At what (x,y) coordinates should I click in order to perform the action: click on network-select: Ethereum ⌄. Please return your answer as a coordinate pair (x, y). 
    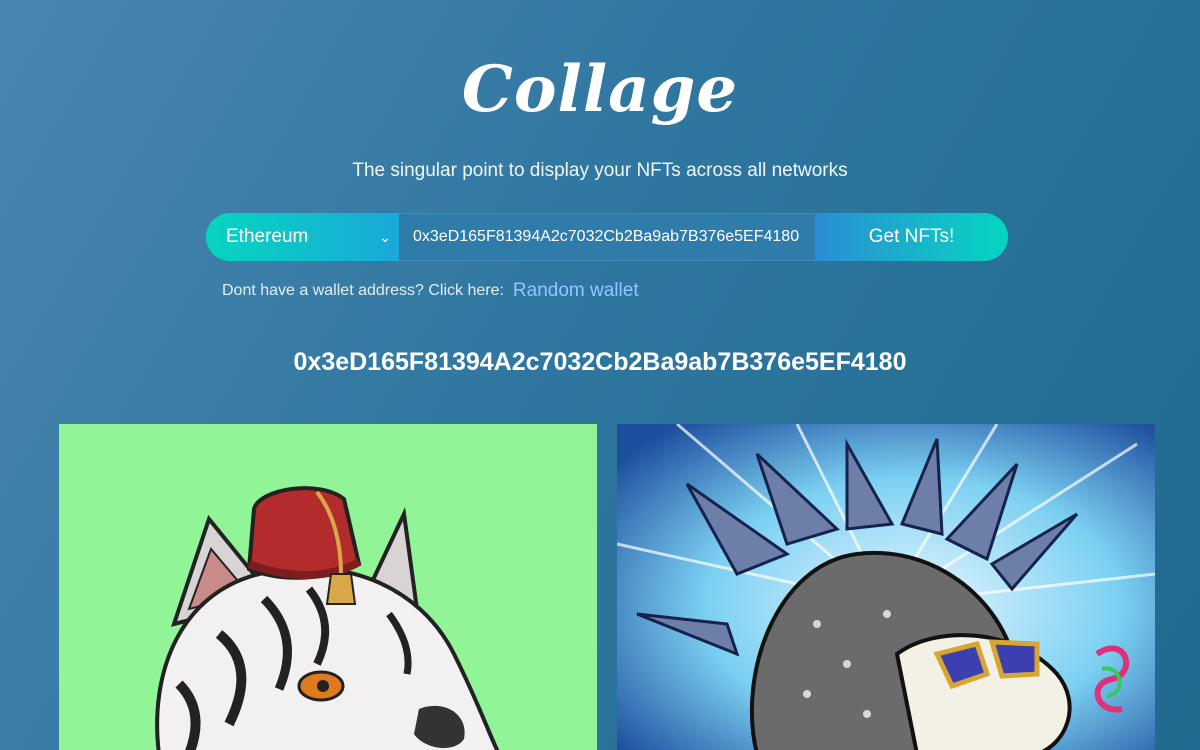
    Looking at the image, I should click on (302, 237).